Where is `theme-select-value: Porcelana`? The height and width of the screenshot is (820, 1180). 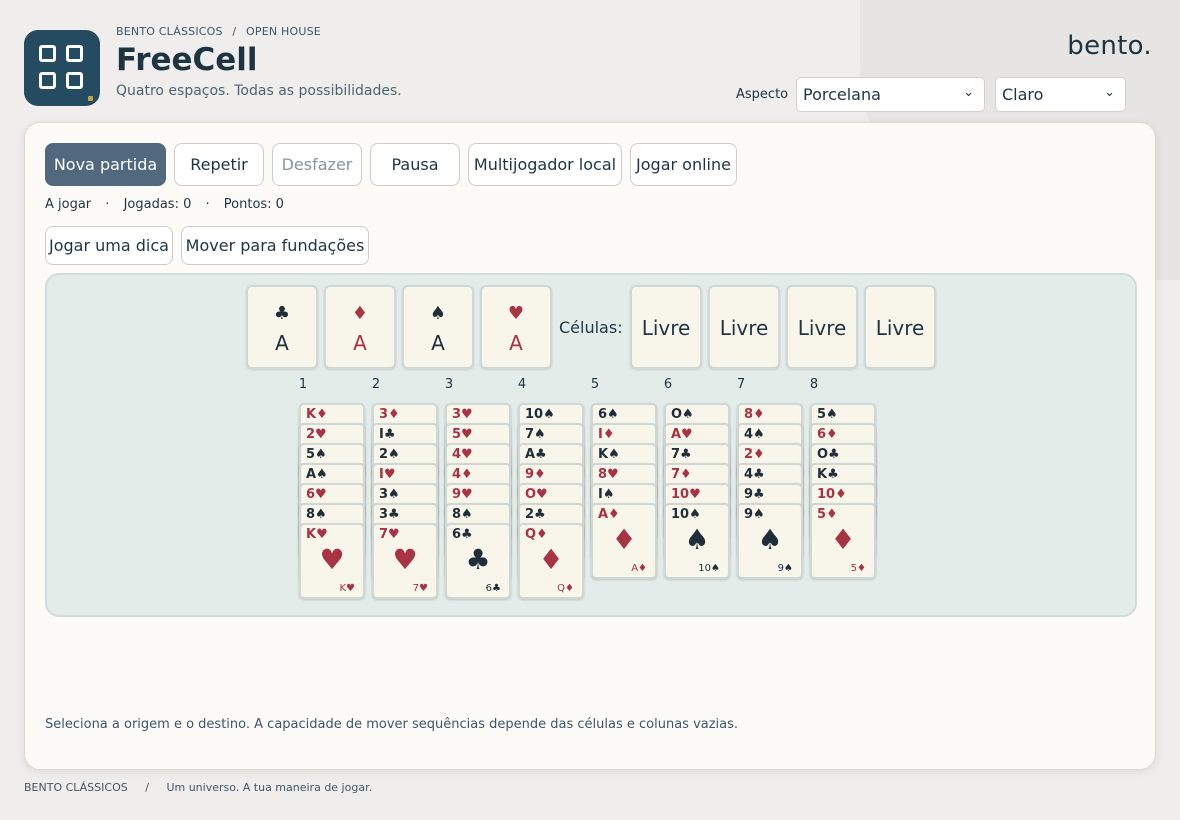 theme-select-value: Porcelana is located at coordinates (842, 94).